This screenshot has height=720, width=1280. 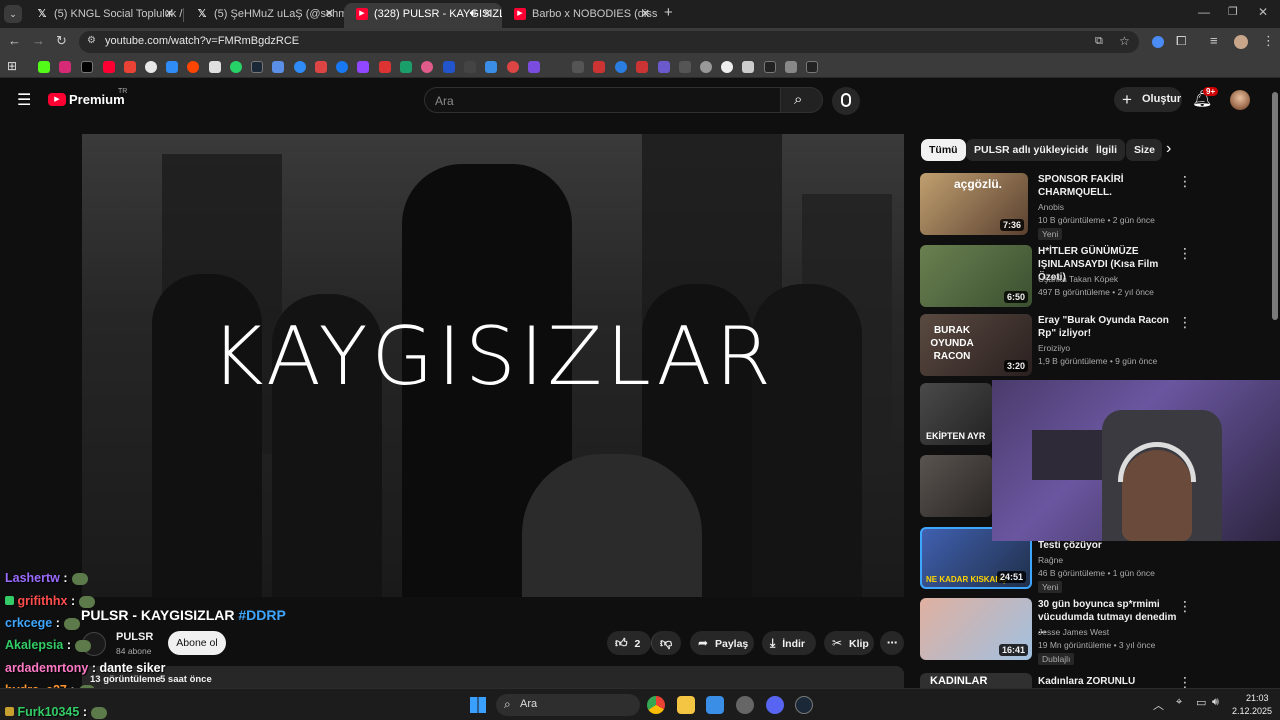 What do you see at coordinates (664, 67) in the screenshot?
I see `edit-bookmark-icon` at bounding box center [664, 67].